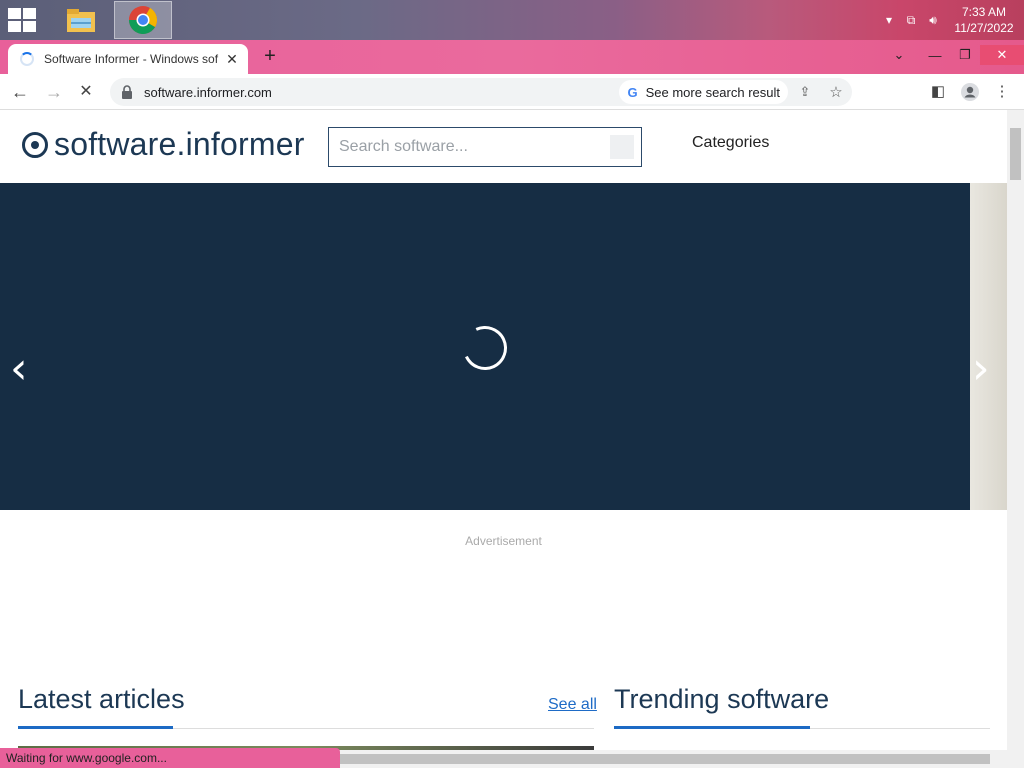 This screenshot has height=768, width=1024. I want to click on latest-articles-heading: Latest articles, so click(101, 699).